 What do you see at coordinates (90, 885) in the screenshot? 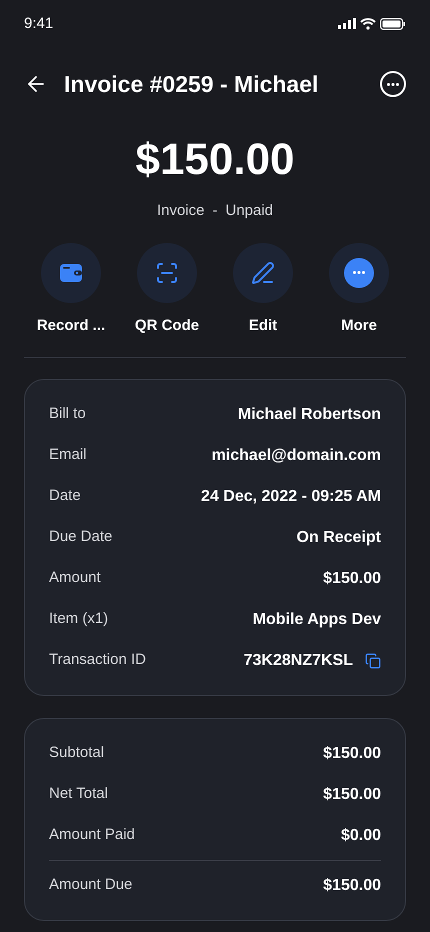
I see `row-label: Amount Due` at bounding box center [90, 885].